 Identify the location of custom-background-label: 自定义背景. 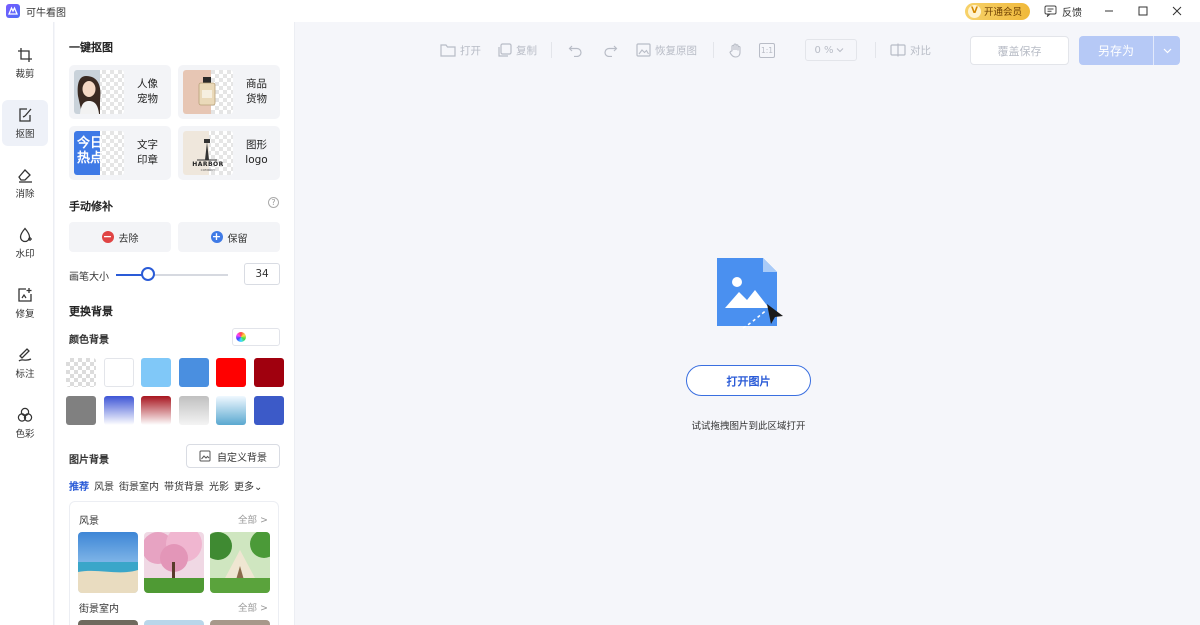
(242, 458).